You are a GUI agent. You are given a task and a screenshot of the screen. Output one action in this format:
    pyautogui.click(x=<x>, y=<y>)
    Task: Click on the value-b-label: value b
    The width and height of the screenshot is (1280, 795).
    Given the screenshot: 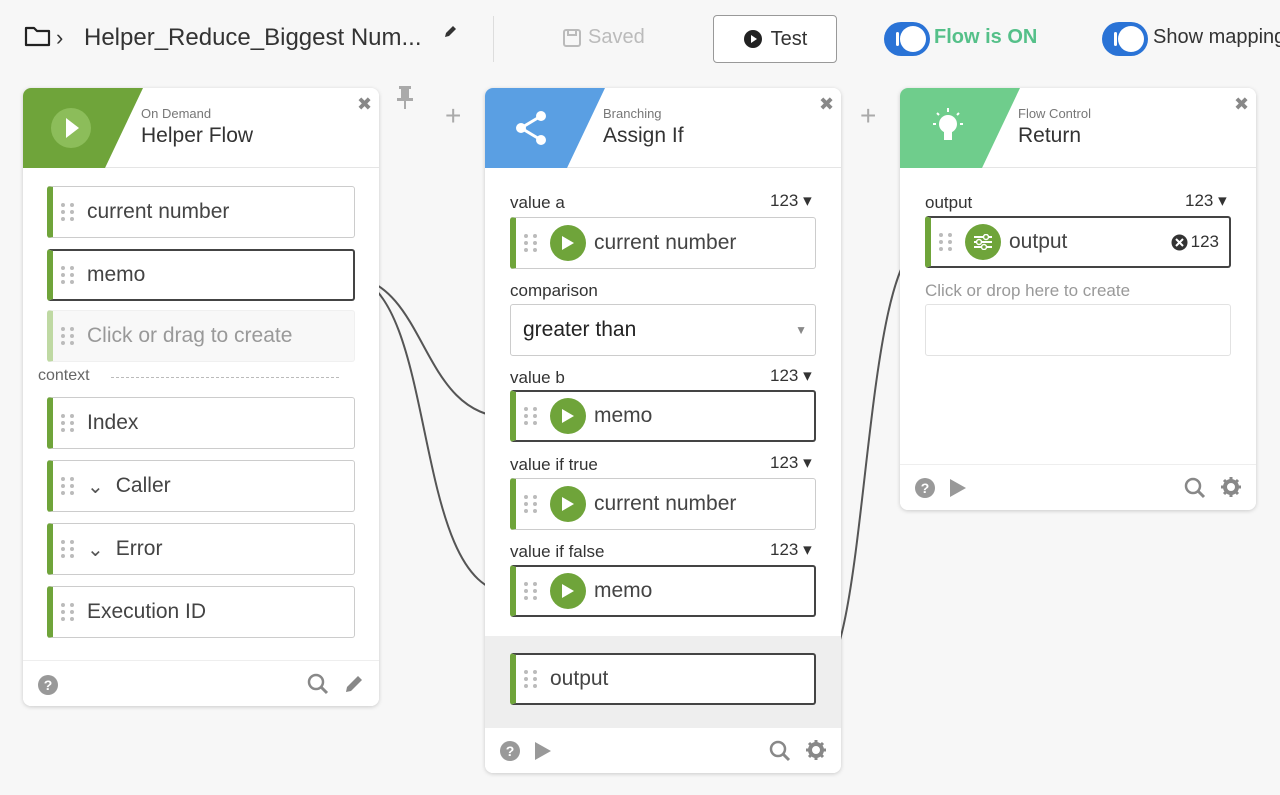 What is the action you would take?
    pyautogui.click(x=537, y=377)
    